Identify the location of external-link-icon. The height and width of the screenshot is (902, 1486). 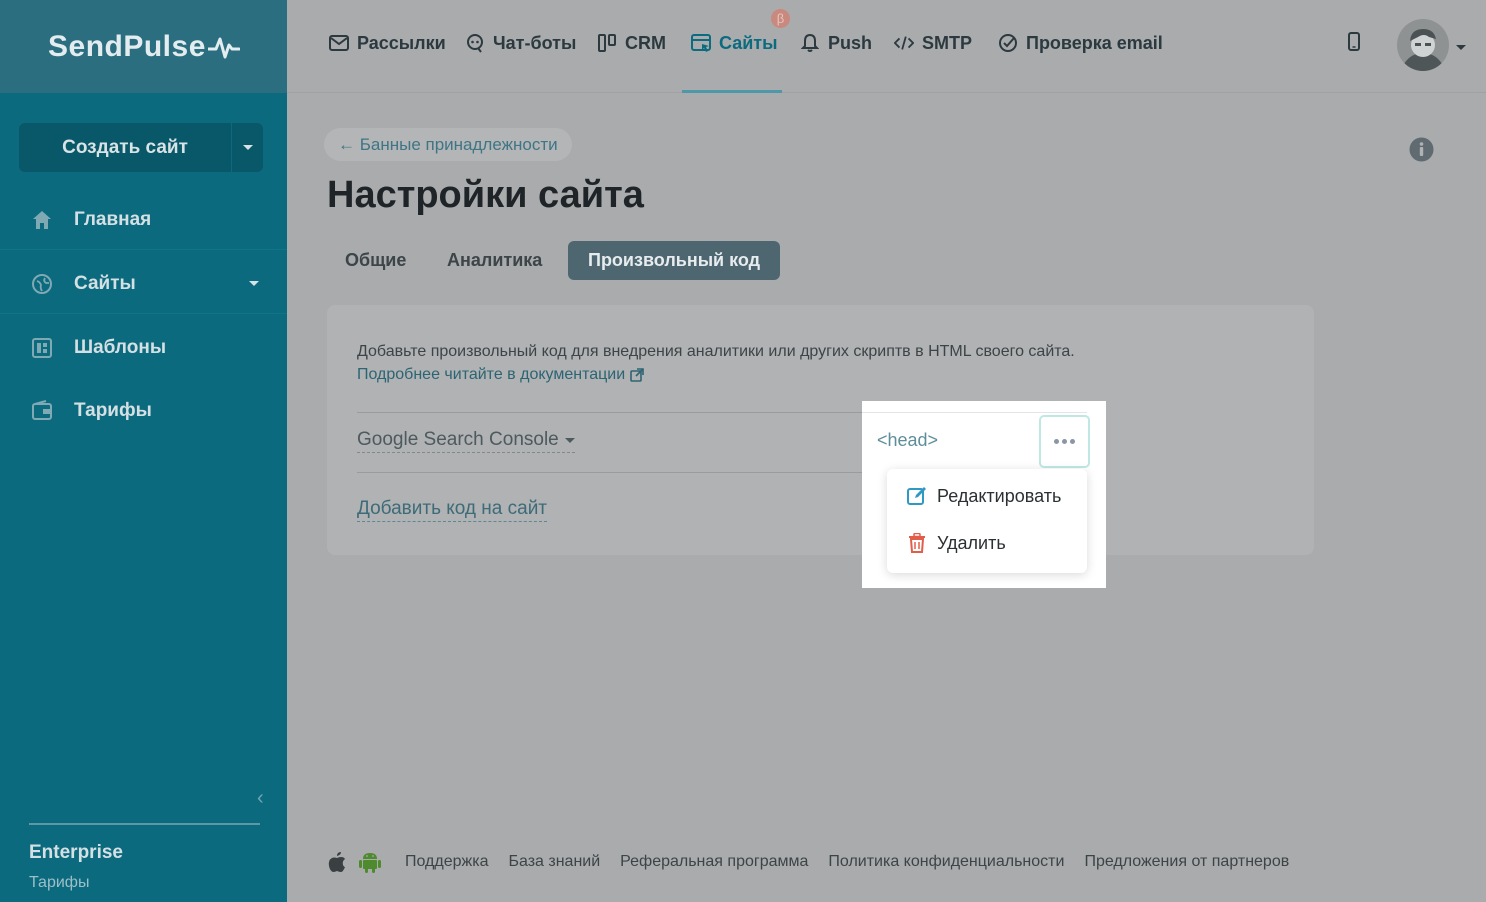
(637, 375).